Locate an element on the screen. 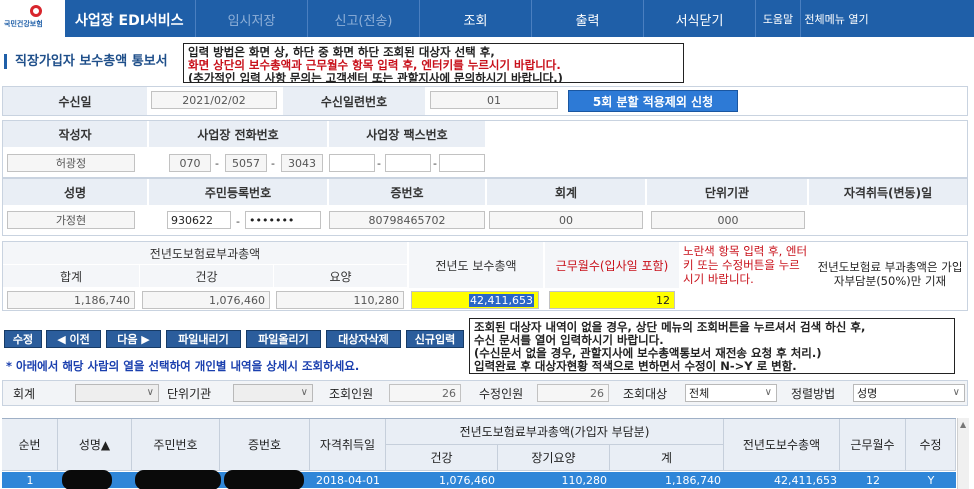 The width and height of the screenshot is (974, 489). unit-label: 단위기관 is located at coordinates (727, 192).